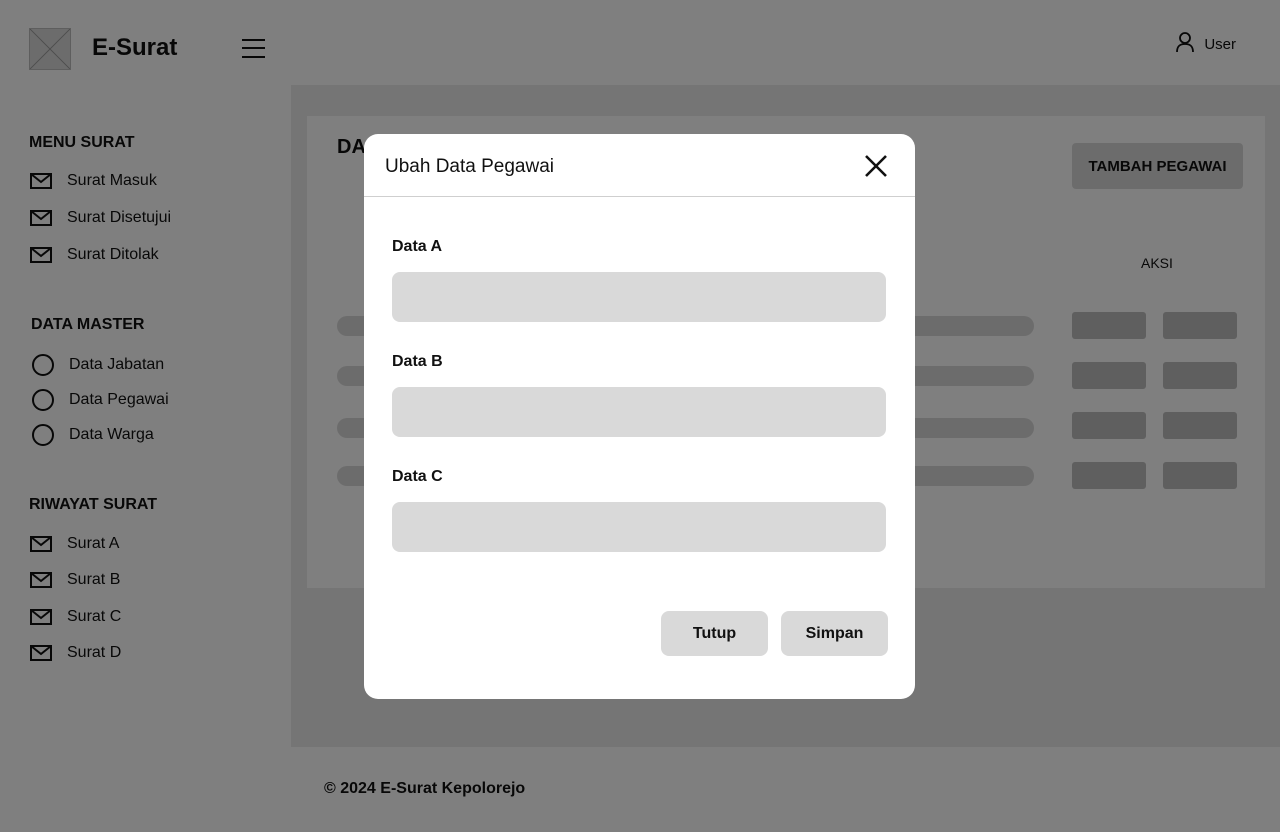 Image resolution: width=1280 pixels, height=832 pixels. Describe the element at coordinates (876, 166) in the screenshot. I see `close-icon` at that location.